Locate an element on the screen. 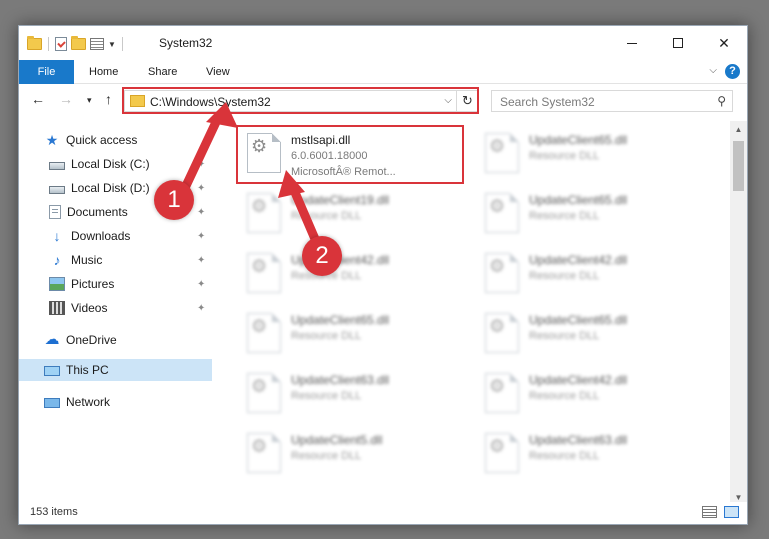  view-icon is located at coordinates (97, 44).